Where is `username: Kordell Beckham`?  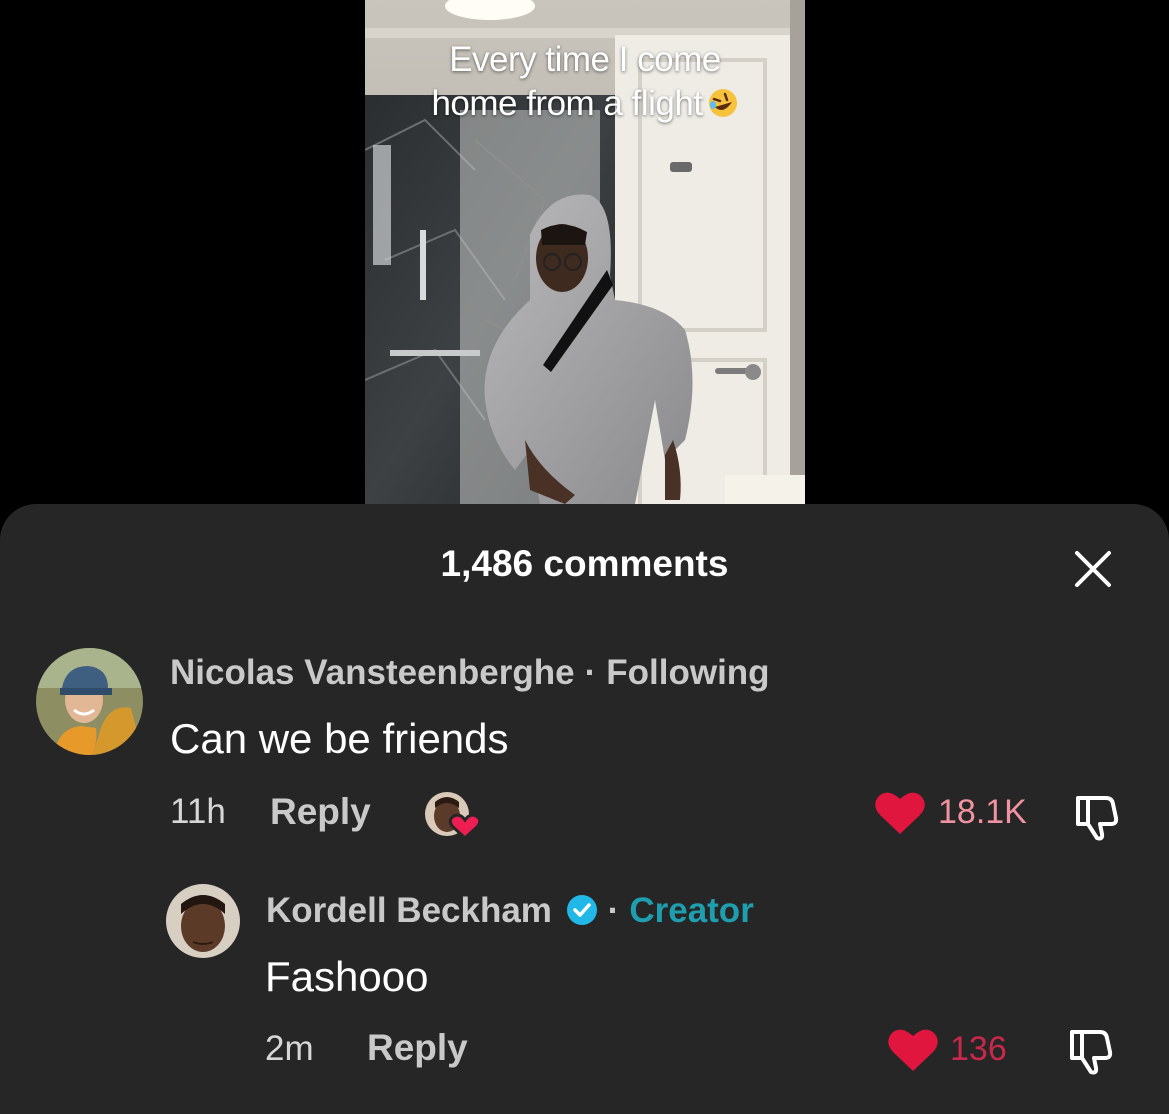
username: Kordell Beckham is located at coordinates (409, 910).